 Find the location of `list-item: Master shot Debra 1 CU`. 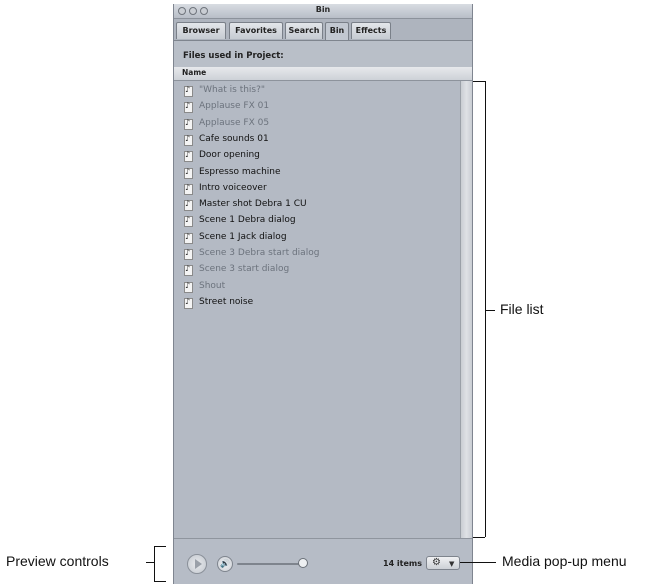

list-item: Master shot Debra 1 CU is located at coordinates (319, 206).